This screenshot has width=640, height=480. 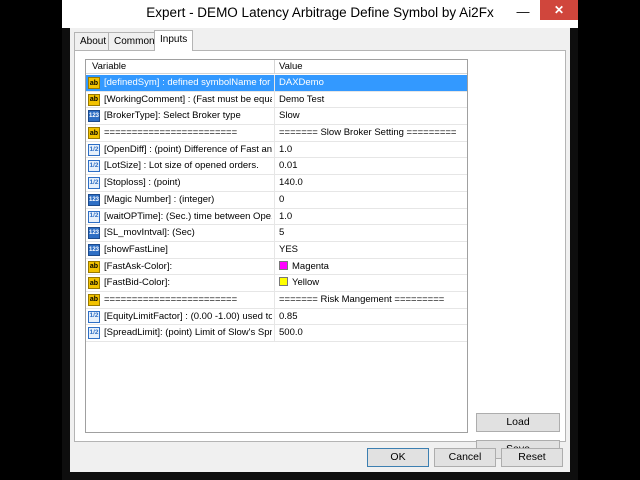 I want to click on variable-name: [FastBid-Color]:, so click(x=137, y=283).